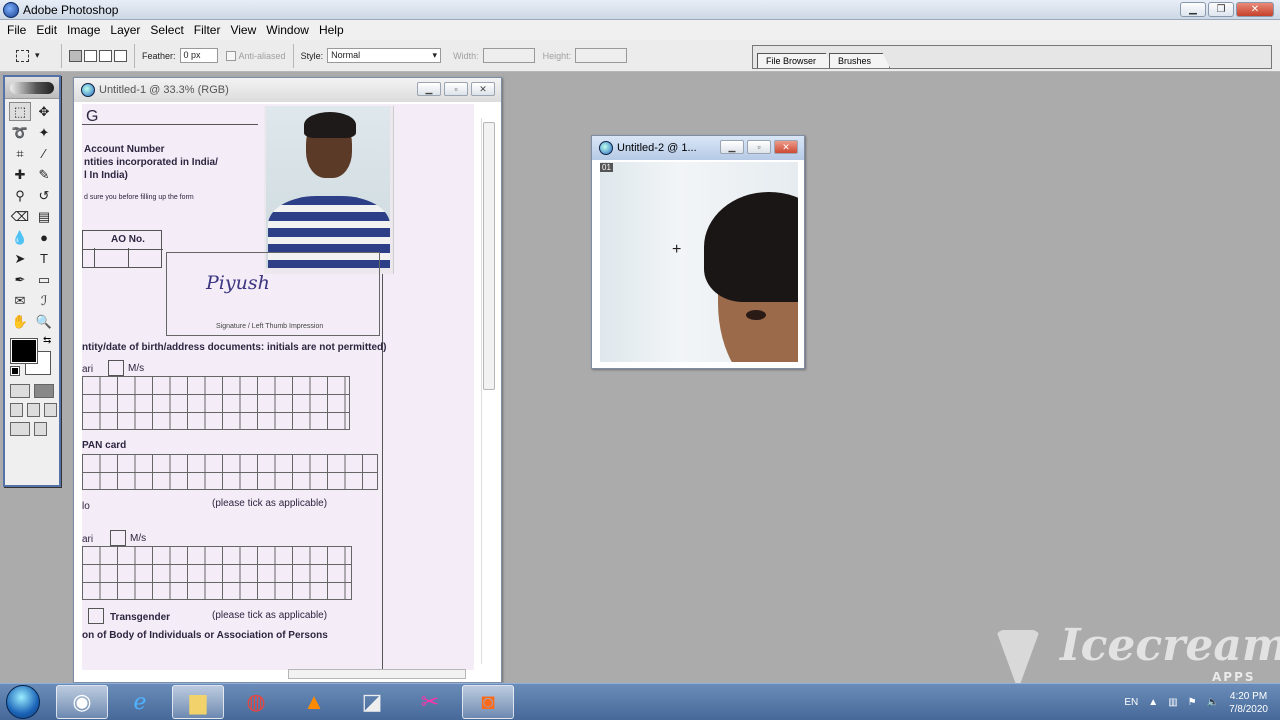 The height and width of the screenshot is (720, 1280). What do you see at coordinates (243, 30) in the screenshot?
I see `menu-view: View` at bounding box center [243, 30].